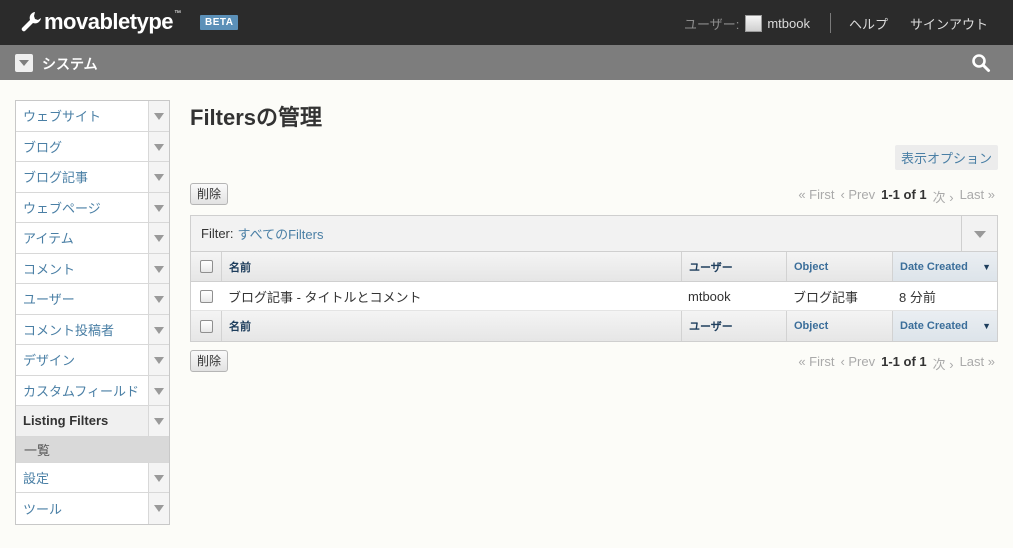 This screenshot has height=548, width=1013. I want to click on sidebar-item-custom-fields: カスタムフィールド, so click(92, 390).